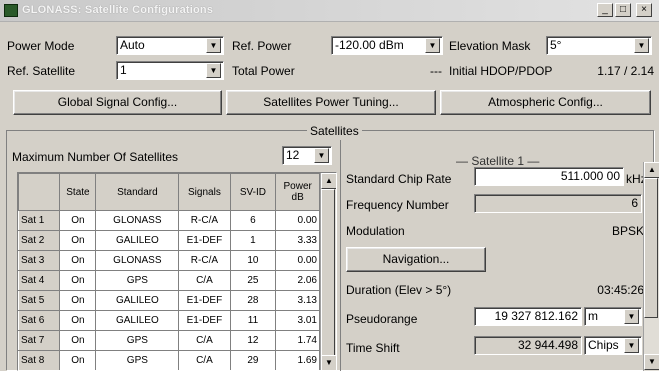 Image resolution: width=659 pixels, height=371 pixels. What do you see at coordinates (253, 300) in the screenshot?
I see `cell-svid: 28` at bounding box center [253, 300].